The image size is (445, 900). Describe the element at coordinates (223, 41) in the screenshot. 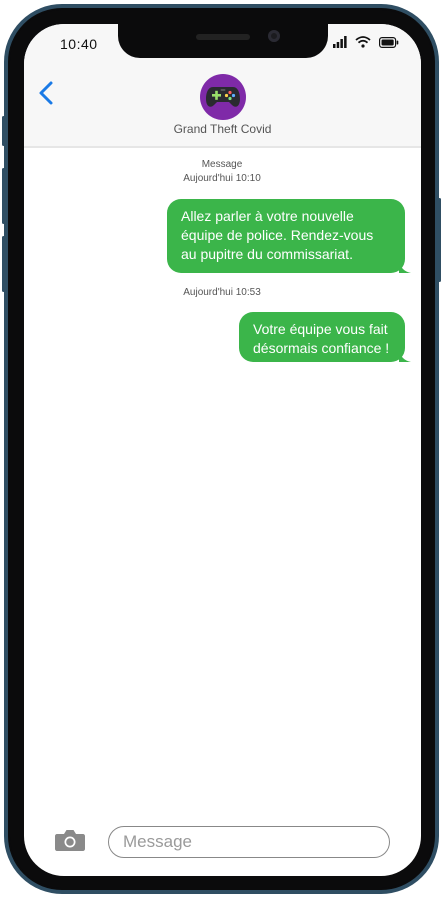

I see `notch` at that location.